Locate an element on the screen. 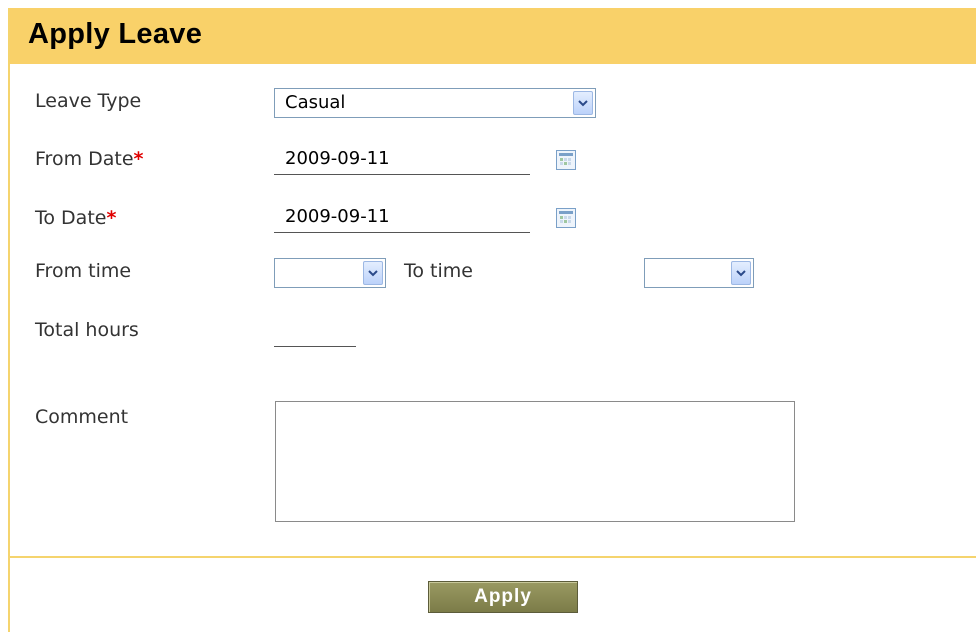 The image size is (976, 632). from-date-label: From Date* is located at coordinates (89, 159).